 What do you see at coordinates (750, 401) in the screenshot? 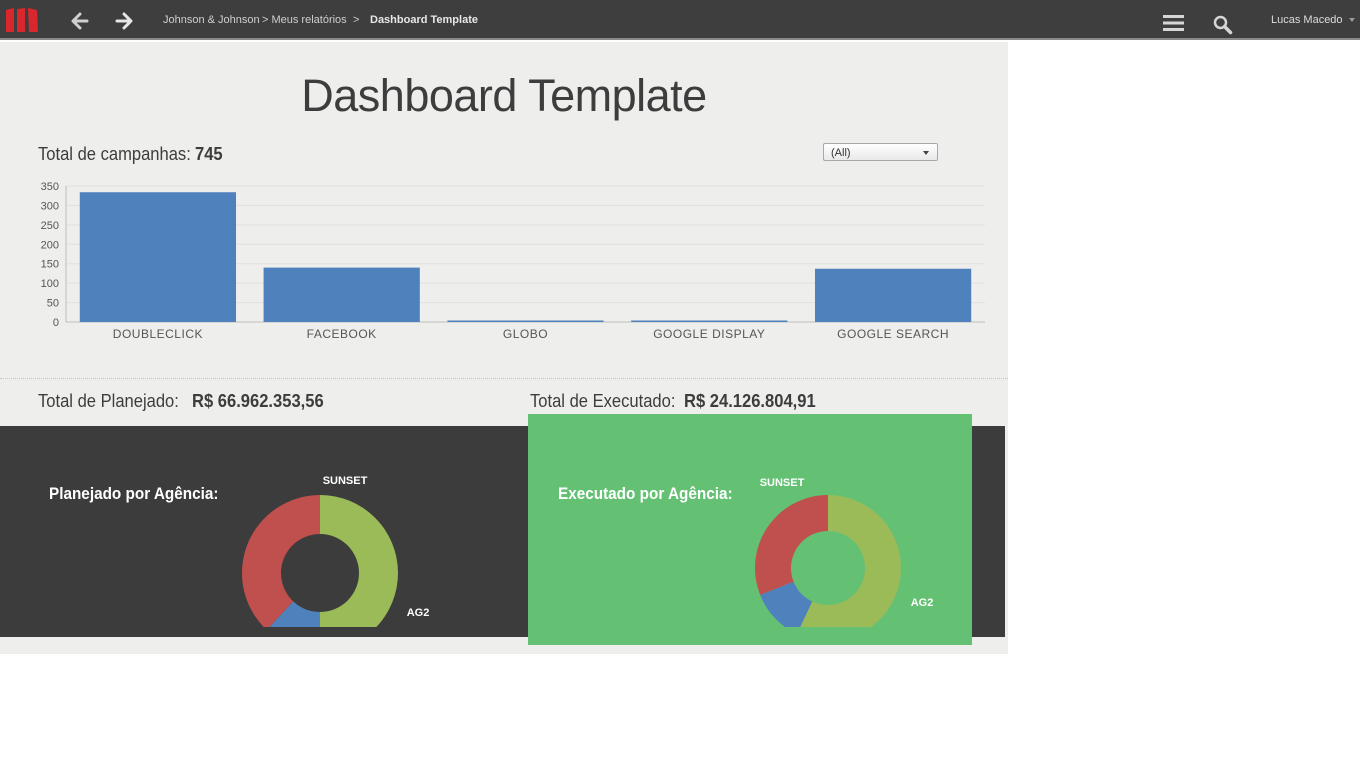
I see `total-executed-value: R$ 24.126.804,91` at bounding box center [750, 401].